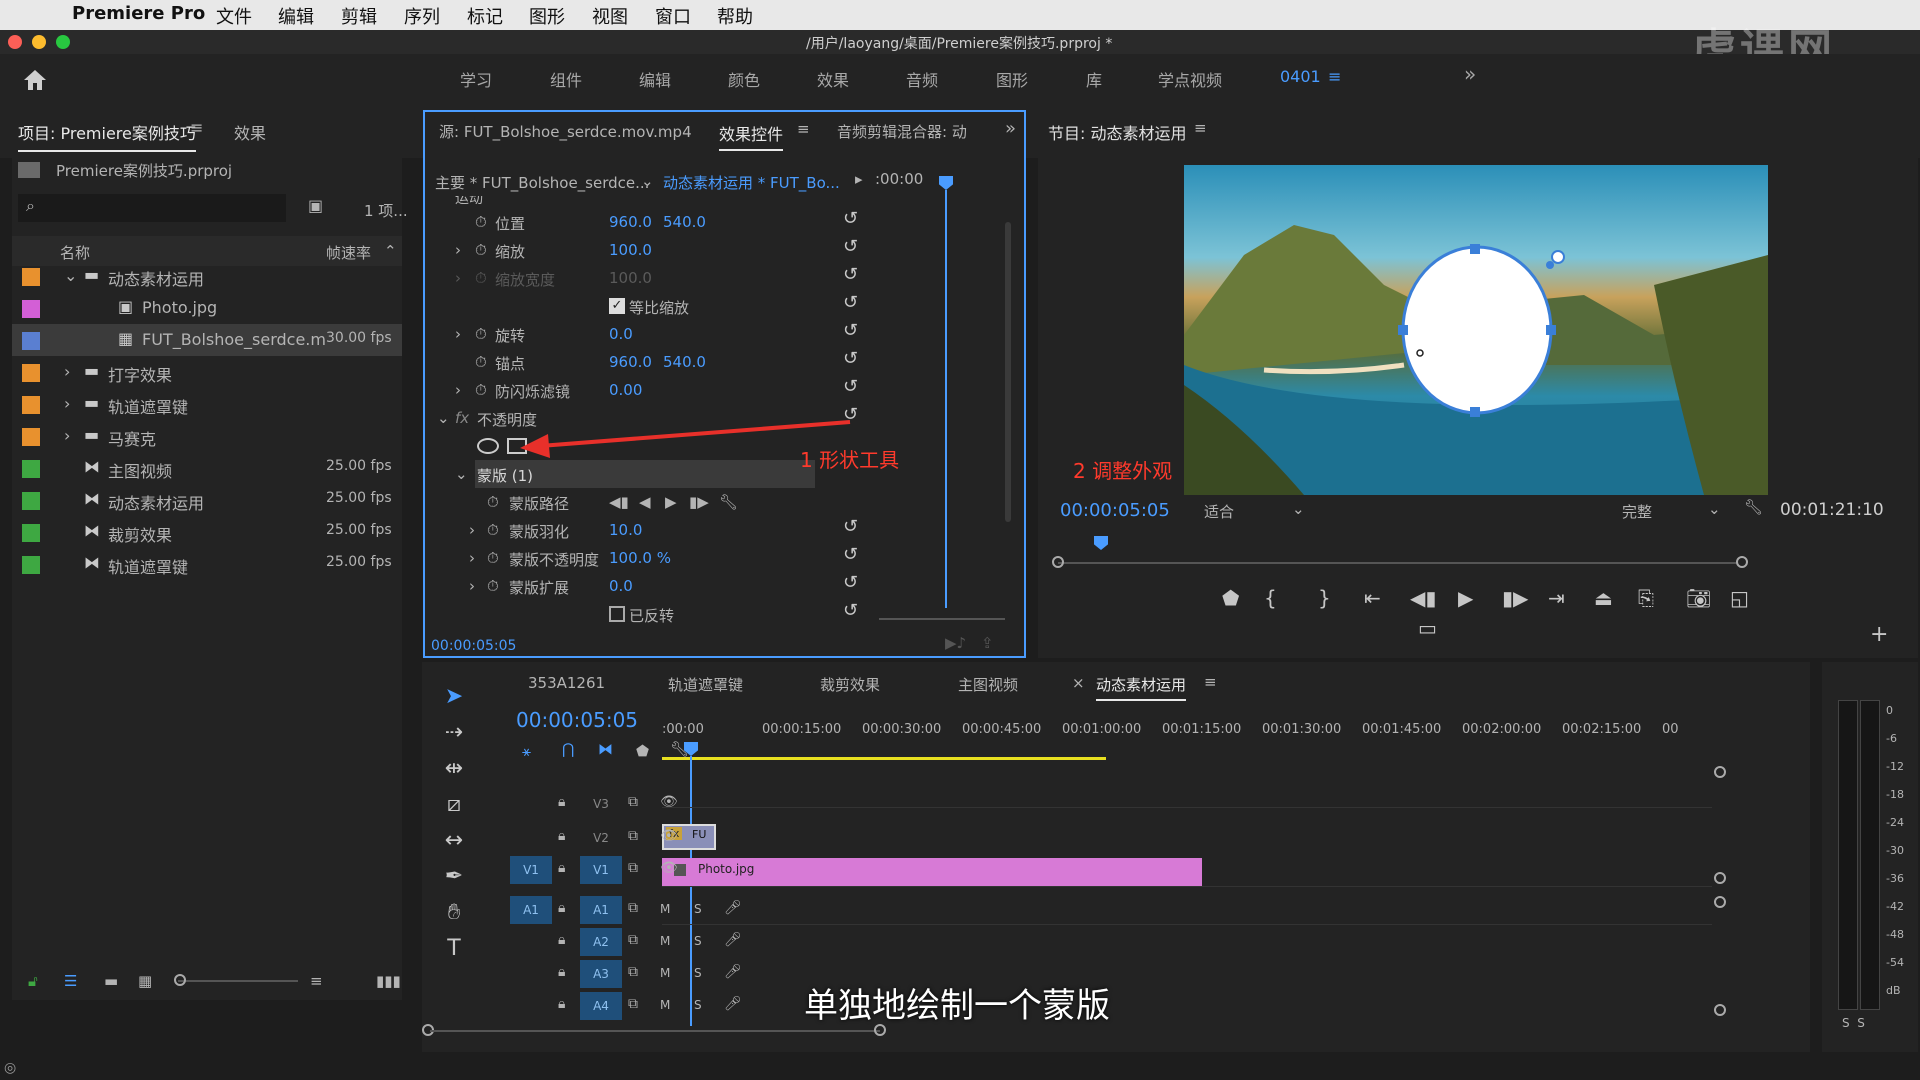 The width and height of the screenshot is (1920, 1080). I want to click on snap-icon: ⋂, so click(568, 749).